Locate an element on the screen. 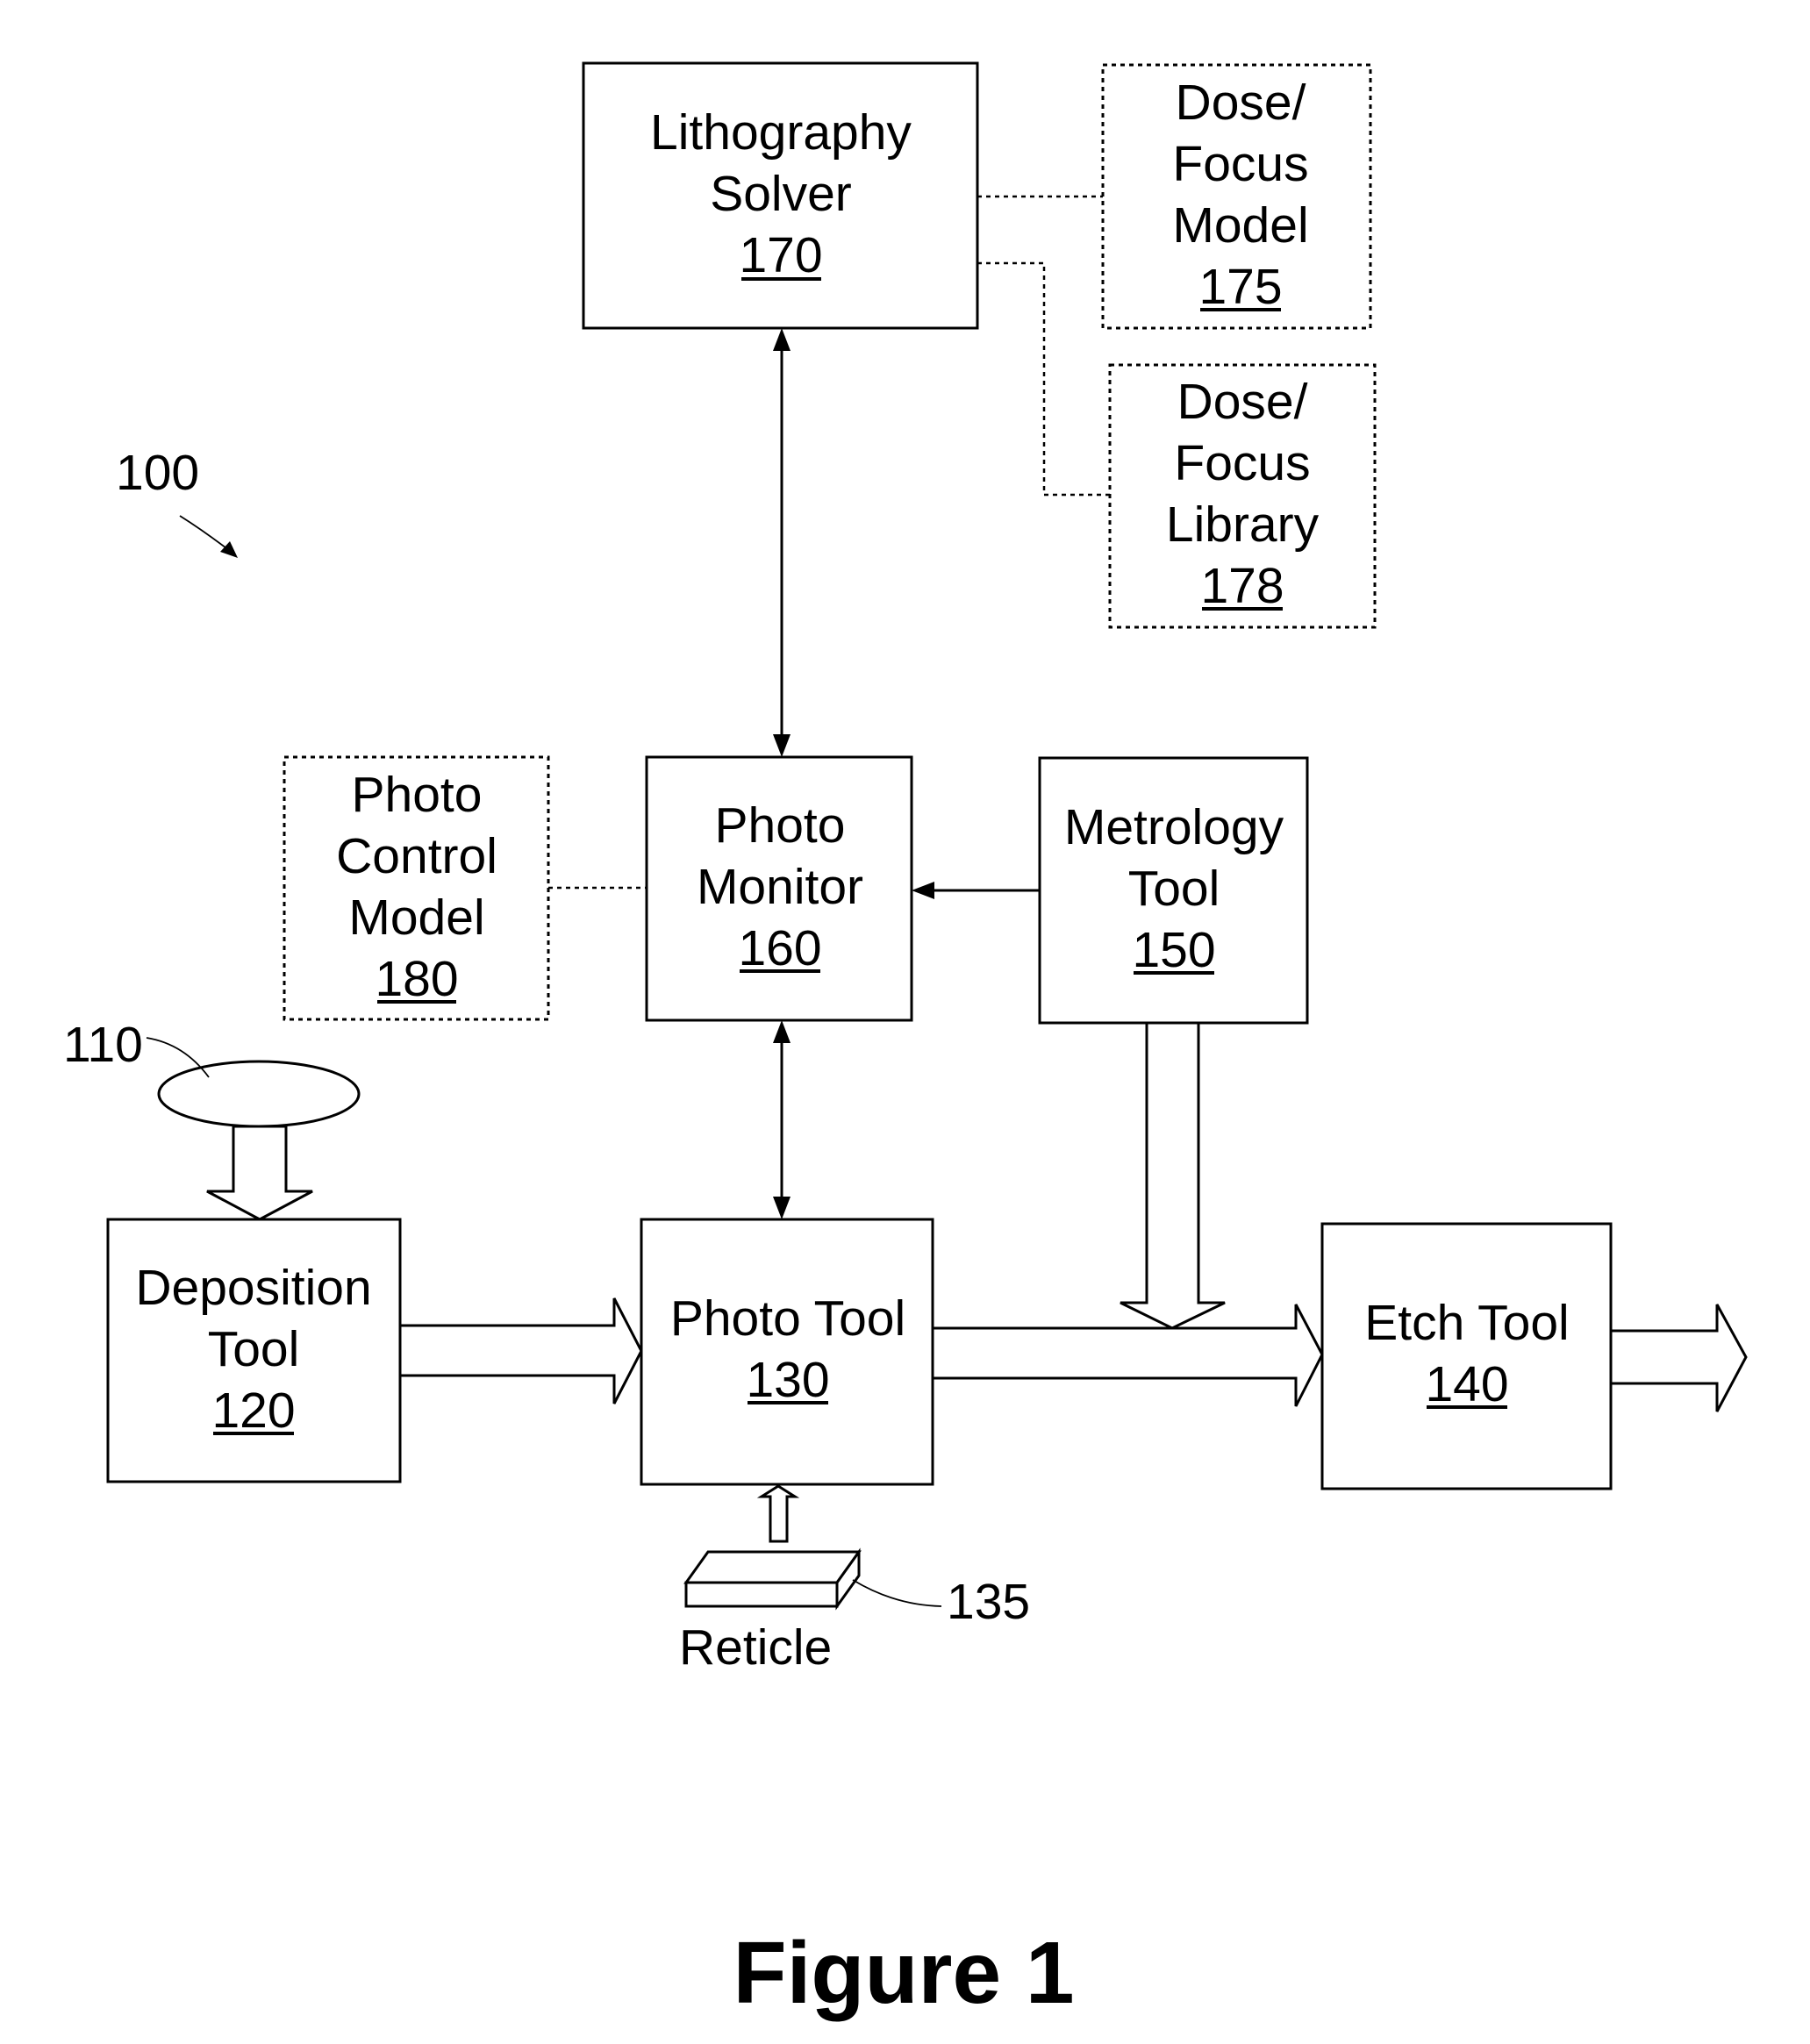 The height and width of the screenshot is (2044, 1810). block-label-line: Solver is located at coordinates (781, 194).